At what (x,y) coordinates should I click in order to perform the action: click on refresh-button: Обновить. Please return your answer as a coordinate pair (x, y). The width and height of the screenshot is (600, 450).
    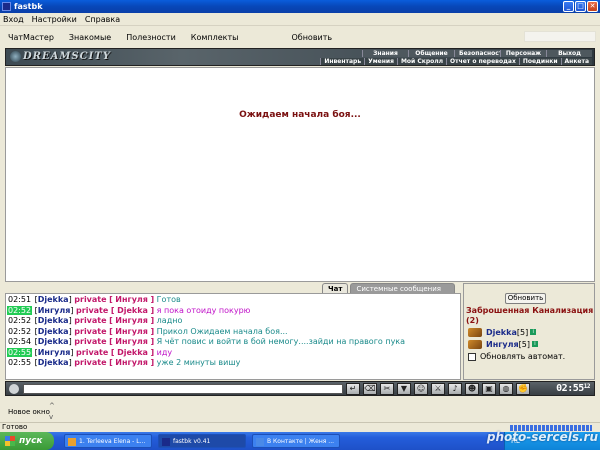
    Looking at the image, I should click on (525, 298).